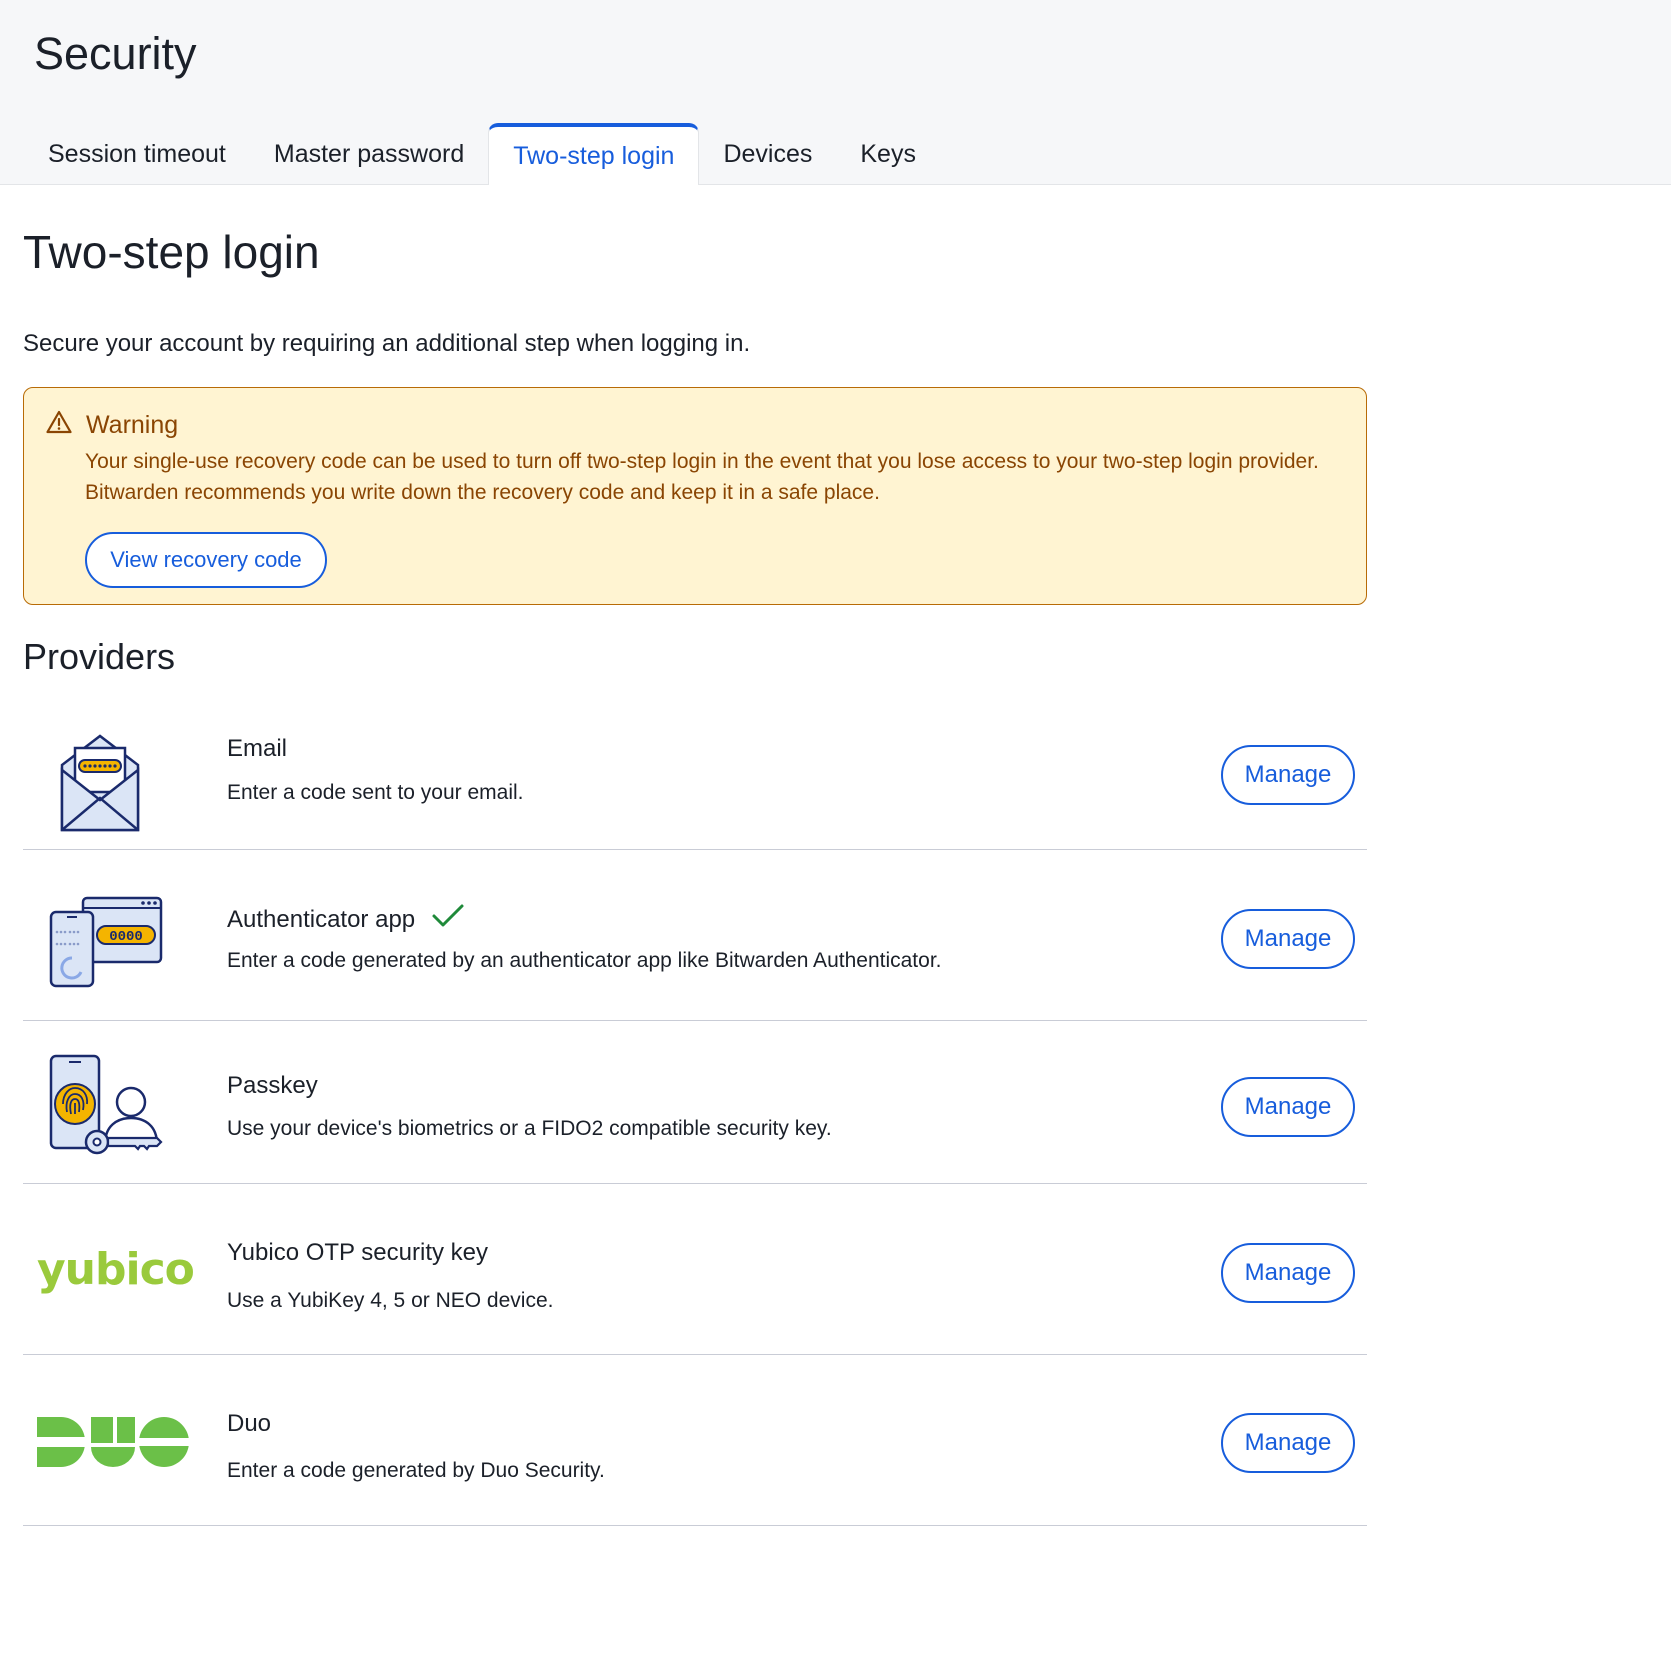 Image resolution: width=1671 pixels, height=1670 pixels. I want to click on passkey-fingerprint-icon, so click(100, 1109).